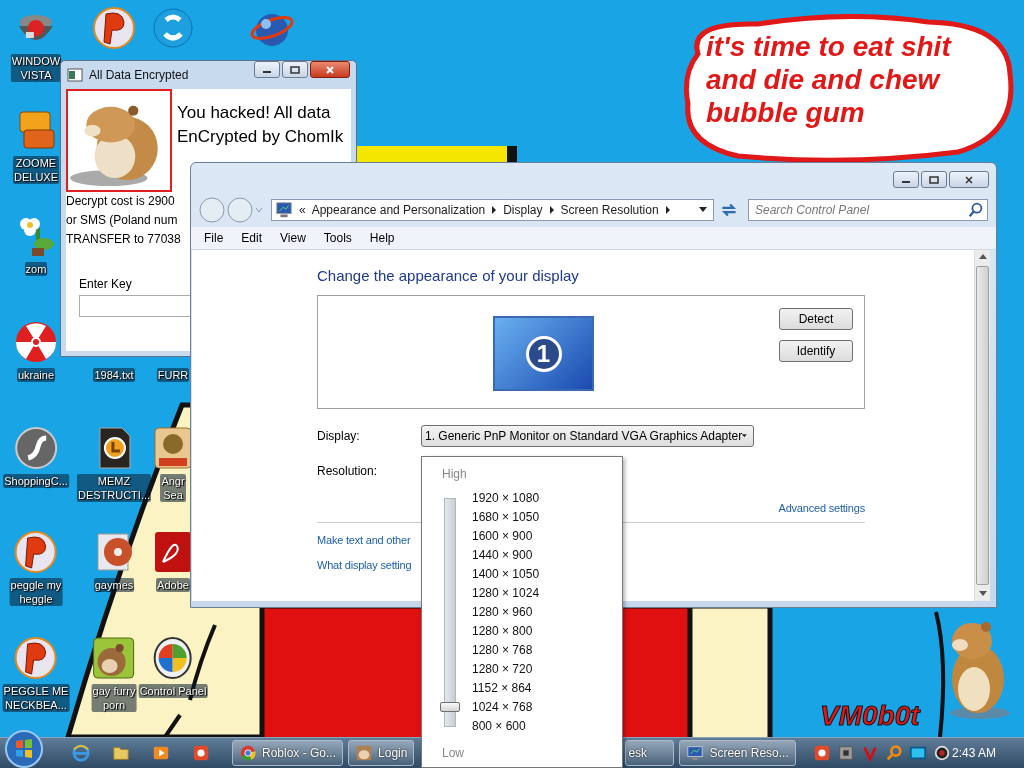  Describe the element at coordinates (941, 753) in the screenshot. I see `speaker-icon` at that location.